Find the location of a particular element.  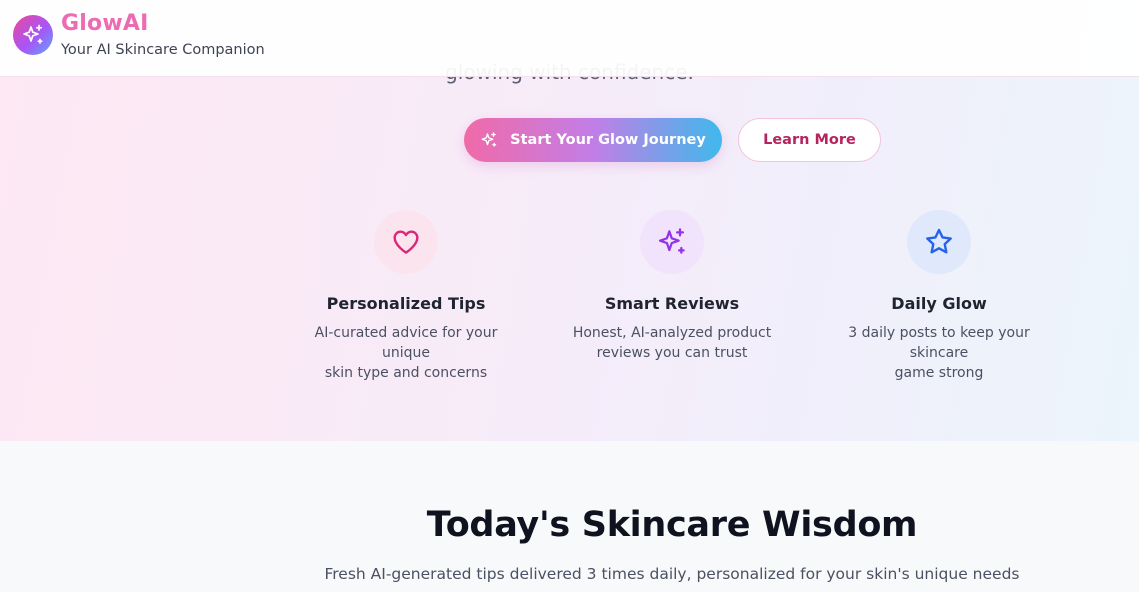

feature-title: Personalized Tips is located at coordinates (406, 303).